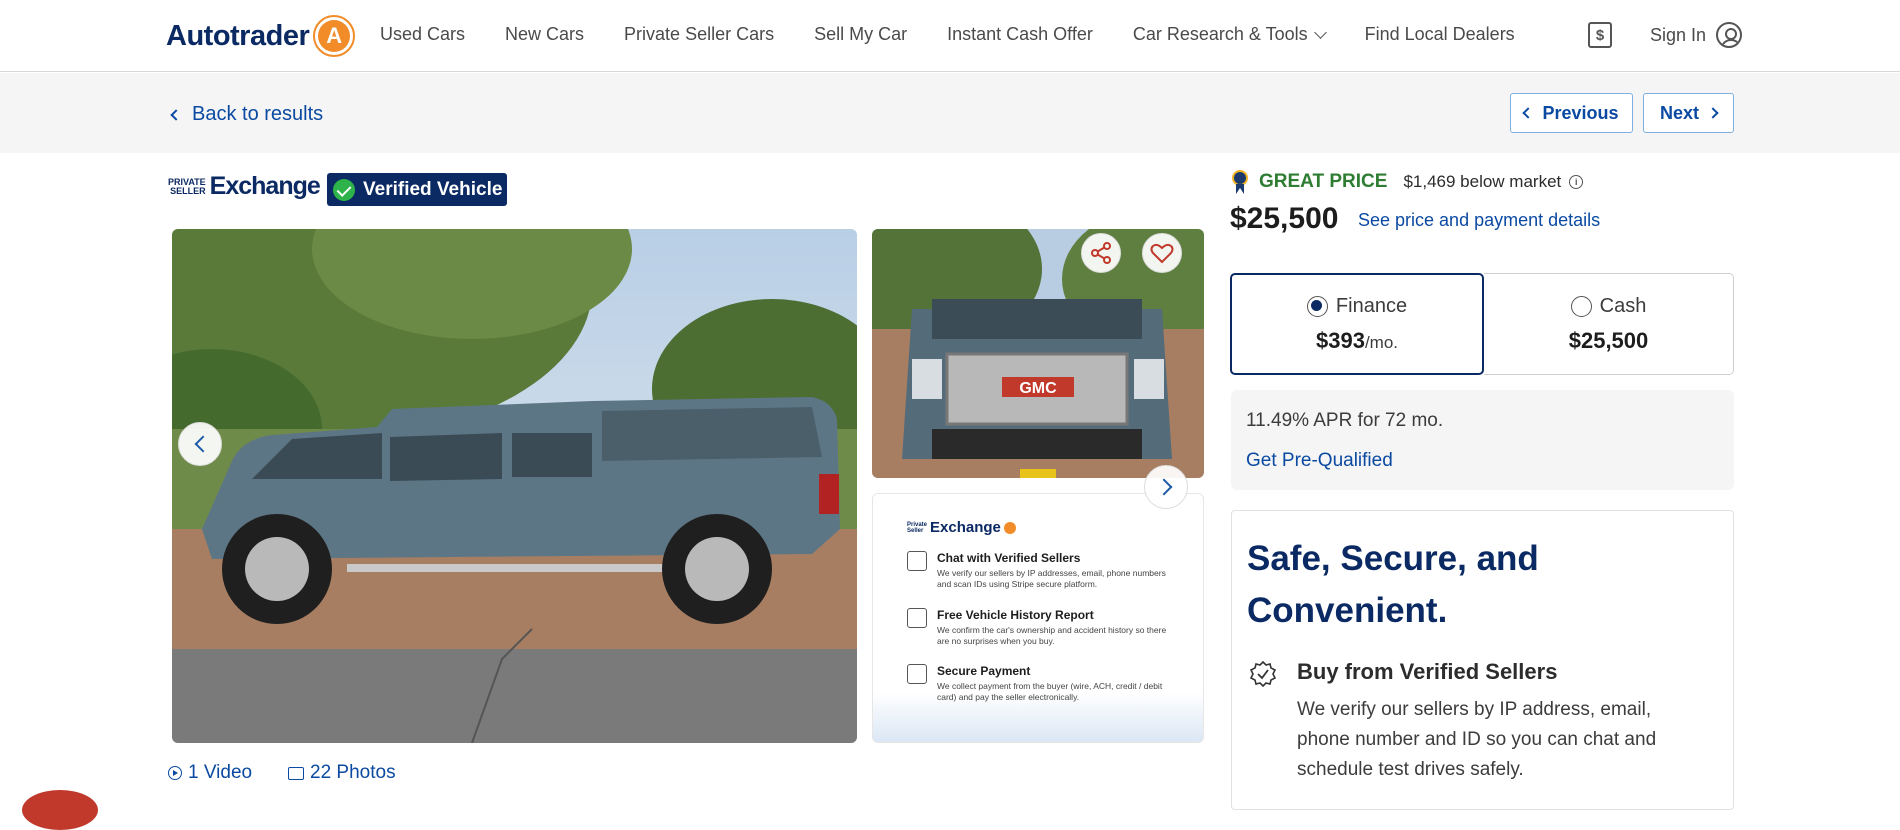 Image resolution: width=1900 pixels, height=830 pixels. I want to click on verified-badge-icon, so click(1263, 674).